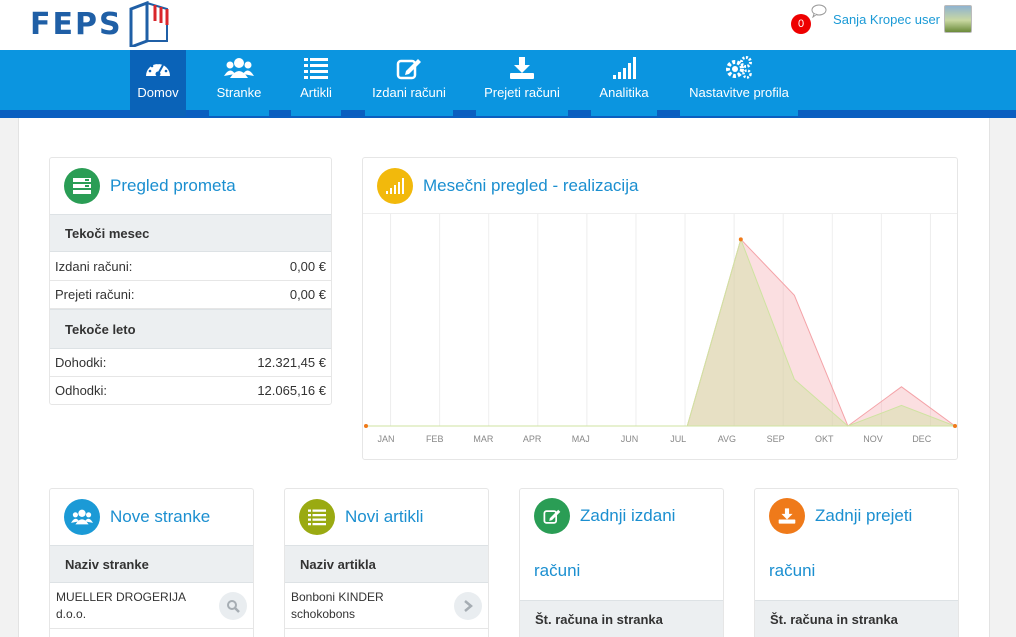 This screenshot has height=637, width=1016. I want to click on nav-item-stranke: Stranke, so click(239, 83).